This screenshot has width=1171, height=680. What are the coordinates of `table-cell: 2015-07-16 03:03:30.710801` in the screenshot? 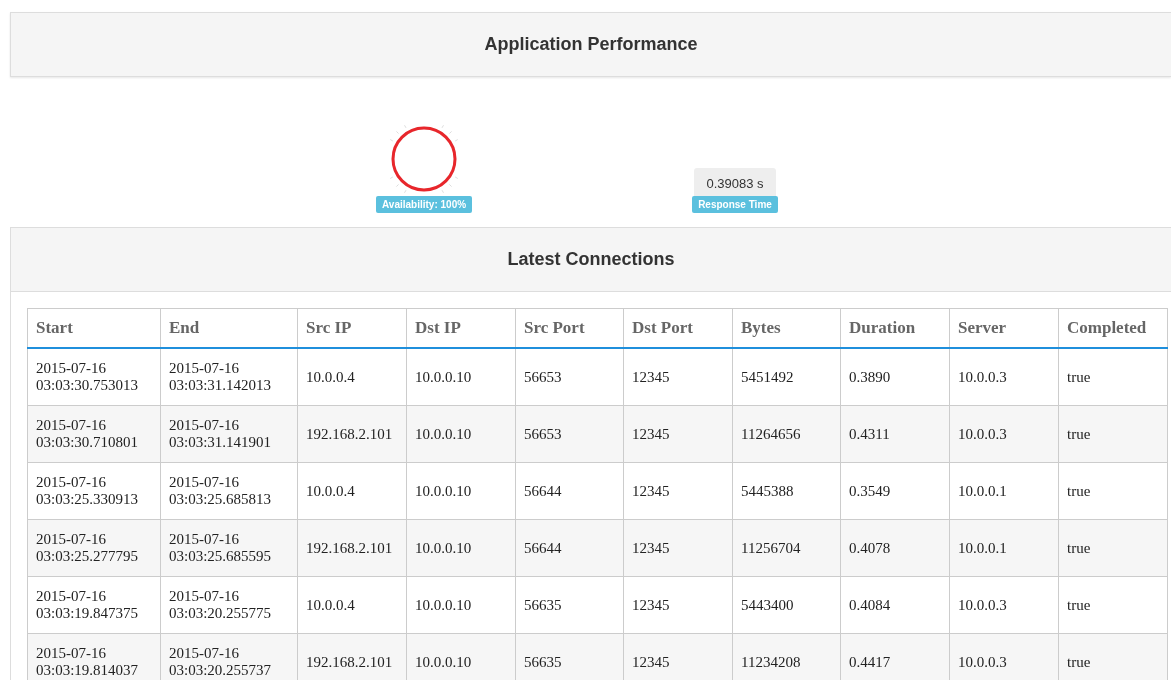 It's located at (94, 434).